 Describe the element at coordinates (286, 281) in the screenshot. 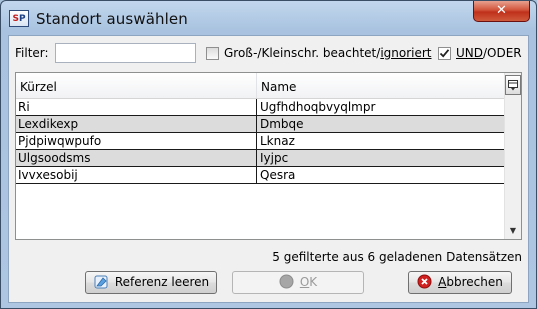

I see `ok-icon` at that location.